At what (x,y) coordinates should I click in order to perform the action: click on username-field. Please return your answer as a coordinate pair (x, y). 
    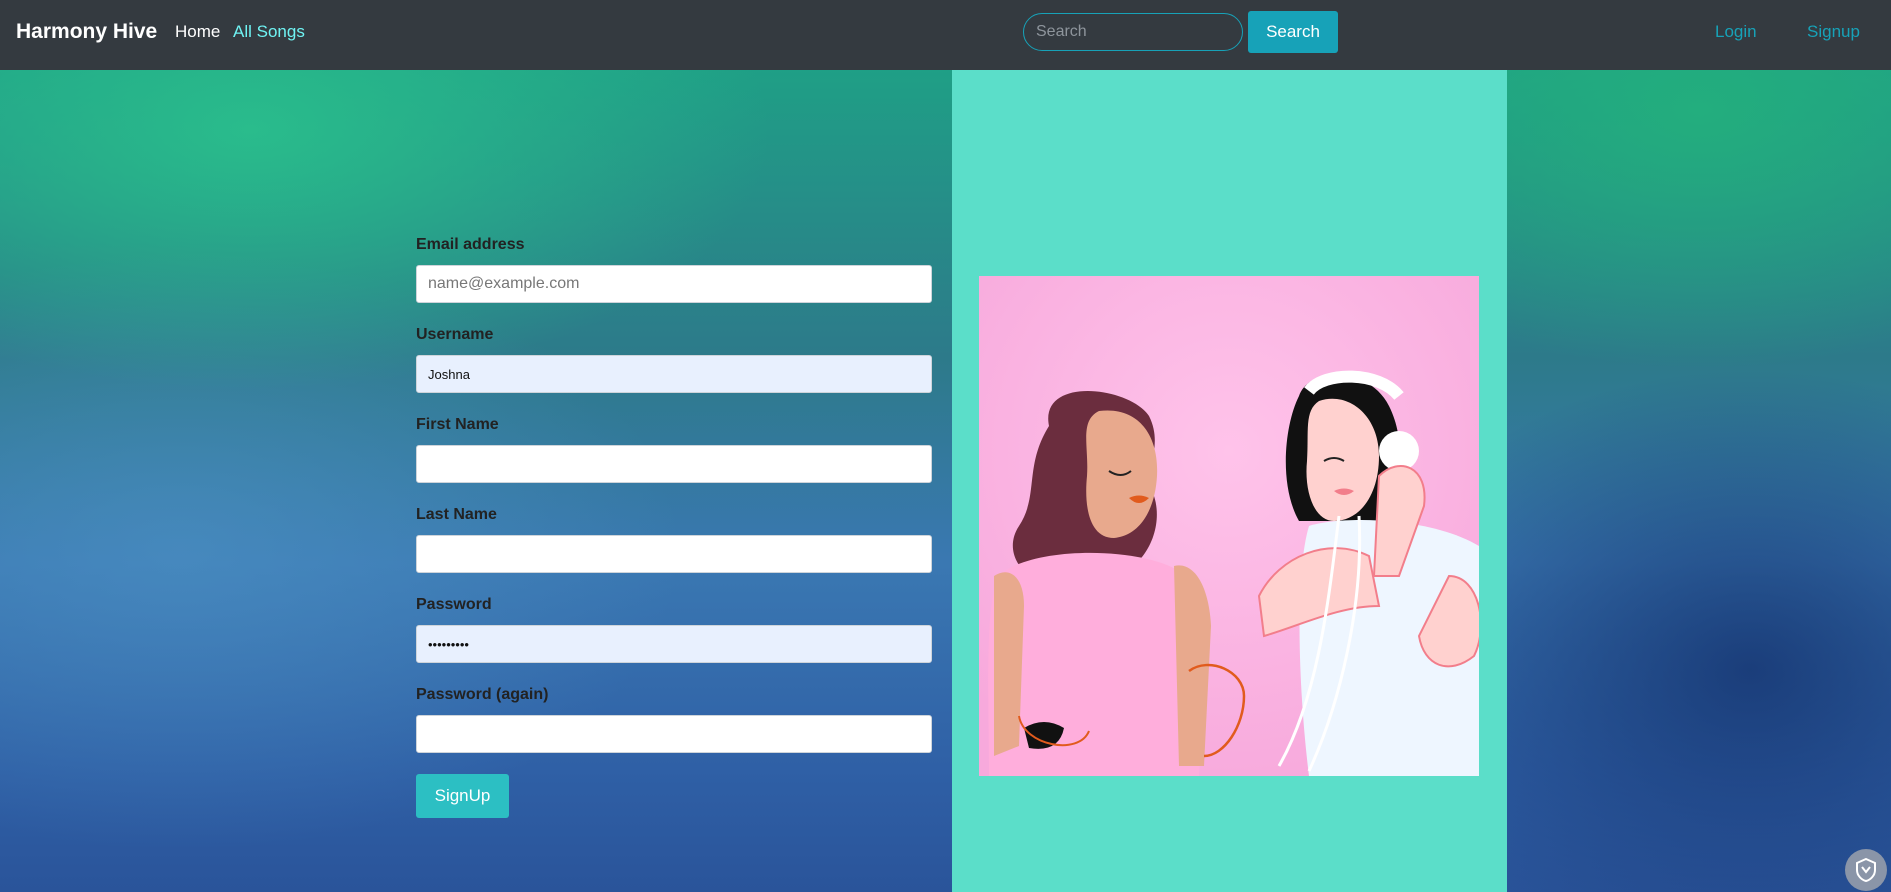
    Looking at the image, I should click on (674, 374).